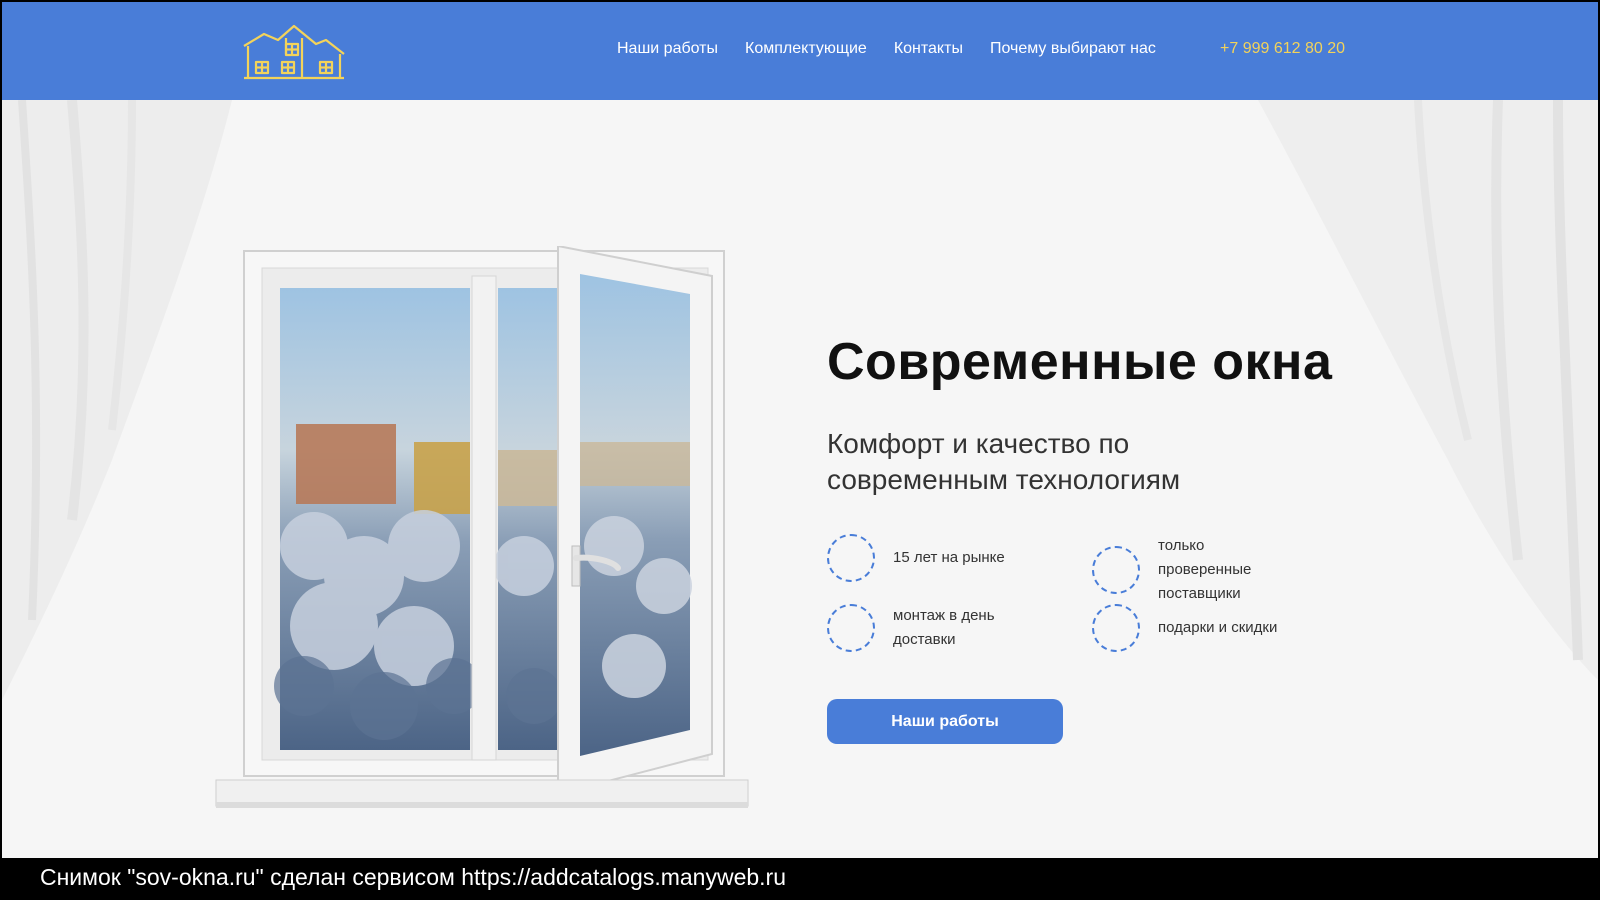 The width and height of the screenshot is (1600, 900). I want to click on curtain-right-image, so click(1428, 390).